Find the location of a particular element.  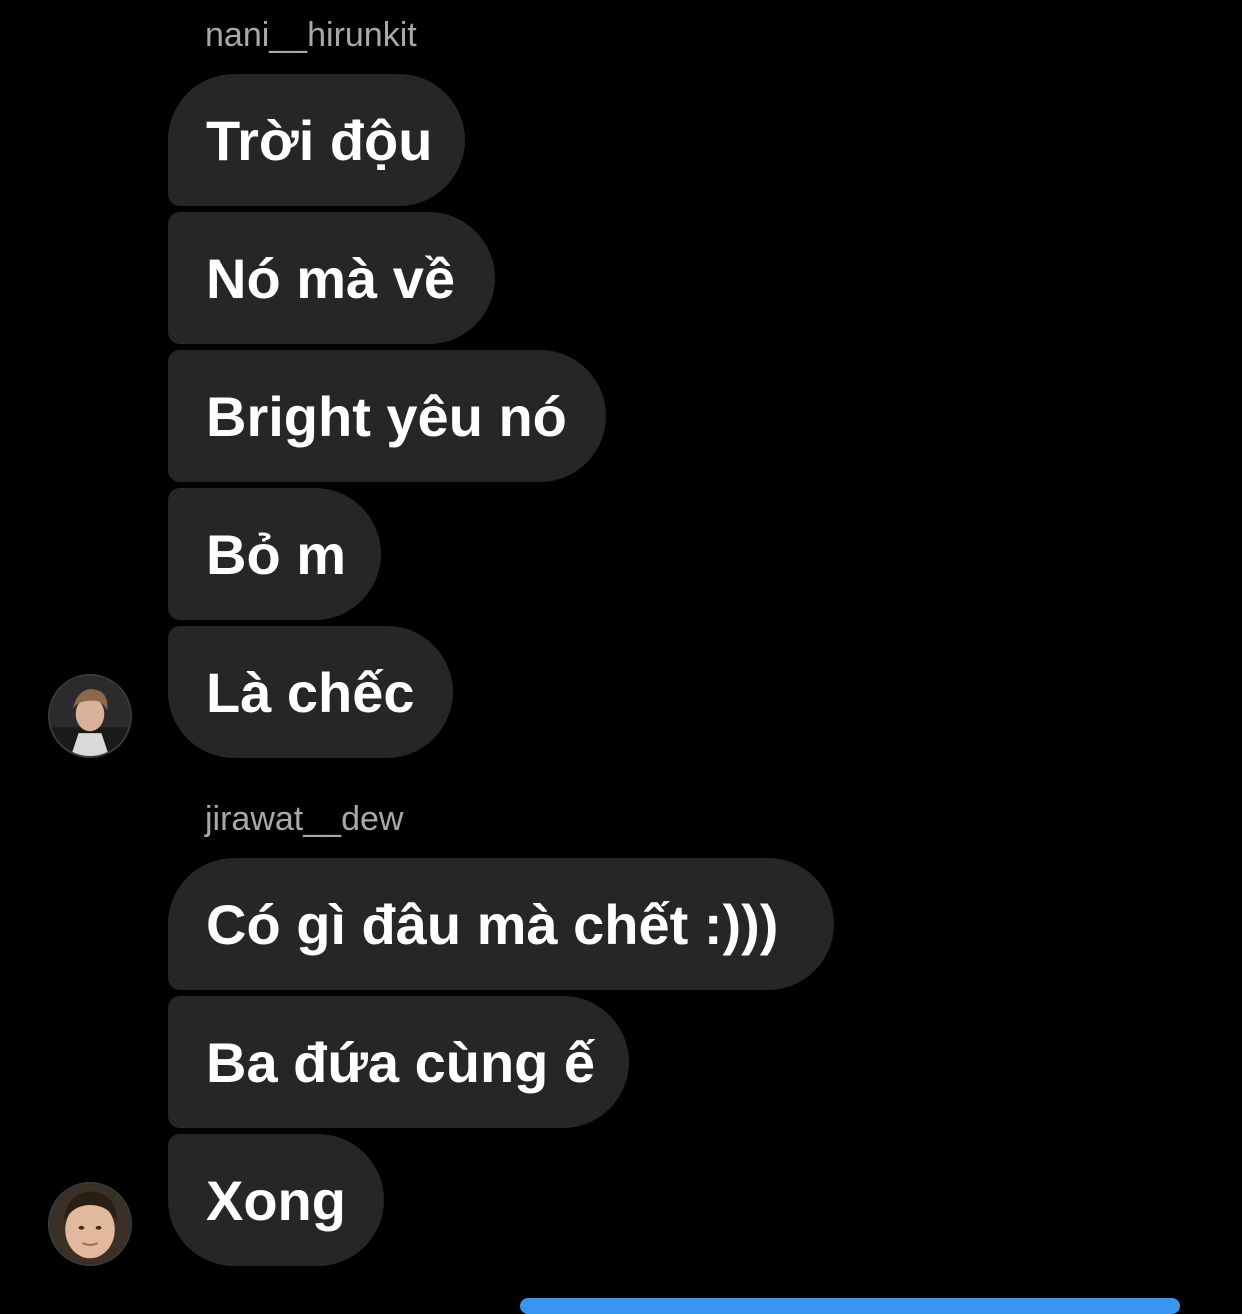

message-text: Xong is located at coordinates (276, 1200).